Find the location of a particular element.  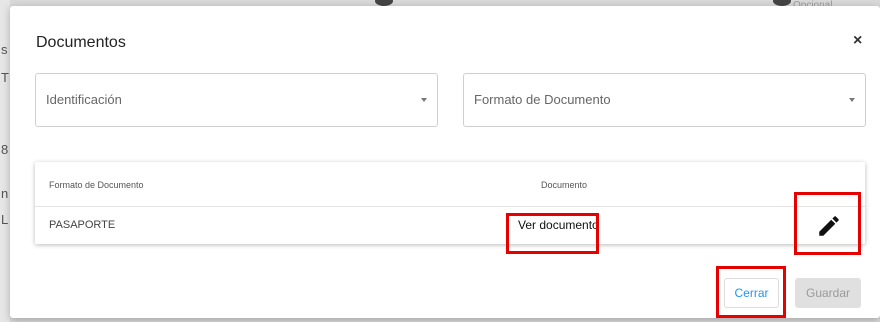

backdrop-text: 8 is located at coordinates (5, 149).